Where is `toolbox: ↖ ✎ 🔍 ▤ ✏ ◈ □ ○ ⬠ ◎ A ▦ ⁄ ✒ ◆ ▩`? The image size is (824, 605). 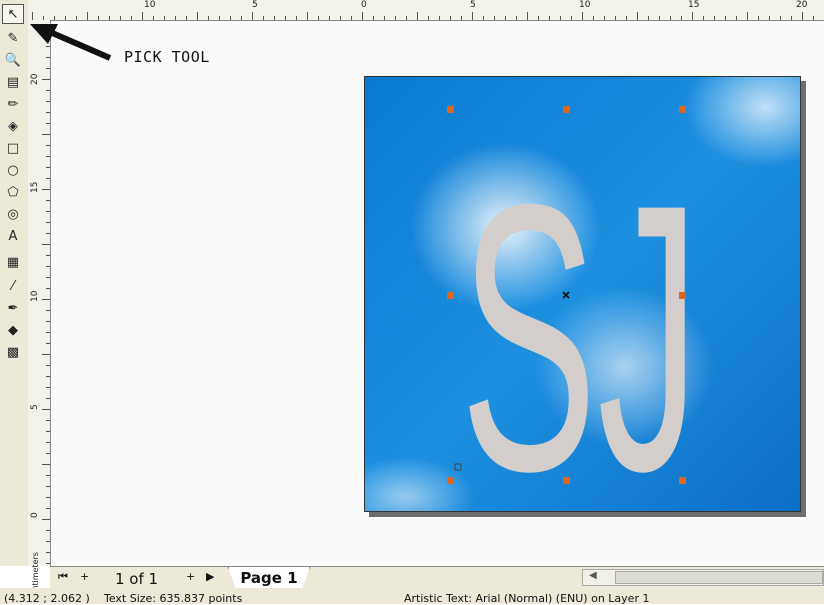 toolbox: ↖ ✎ 🔍 ▤ ✏ ◈ □ ○ ⬠ ◎ A ▦ ⁄ ✒ ◆ ▩ is located at coordinates (14, 283).